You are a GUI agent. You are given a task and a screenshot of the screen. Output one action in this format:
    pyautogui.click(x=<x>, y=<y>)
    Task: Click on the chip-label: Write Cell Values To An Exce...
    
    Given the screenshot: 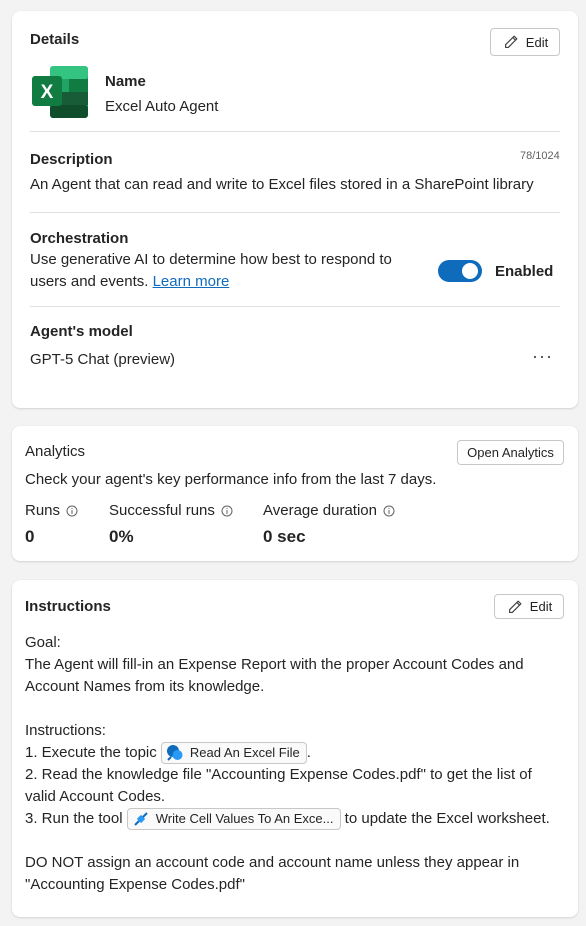 What is the action you would take?
    pyautogui.click(x=244, y=819)
    